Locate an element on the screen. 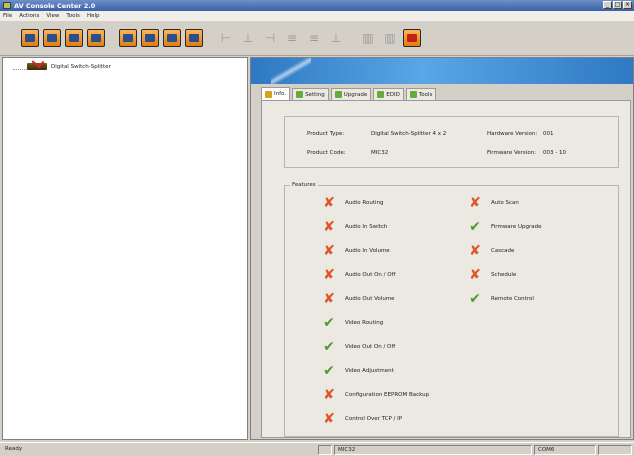  feature-item: ✘ Audio Routing is located at coordinates (352, 203).